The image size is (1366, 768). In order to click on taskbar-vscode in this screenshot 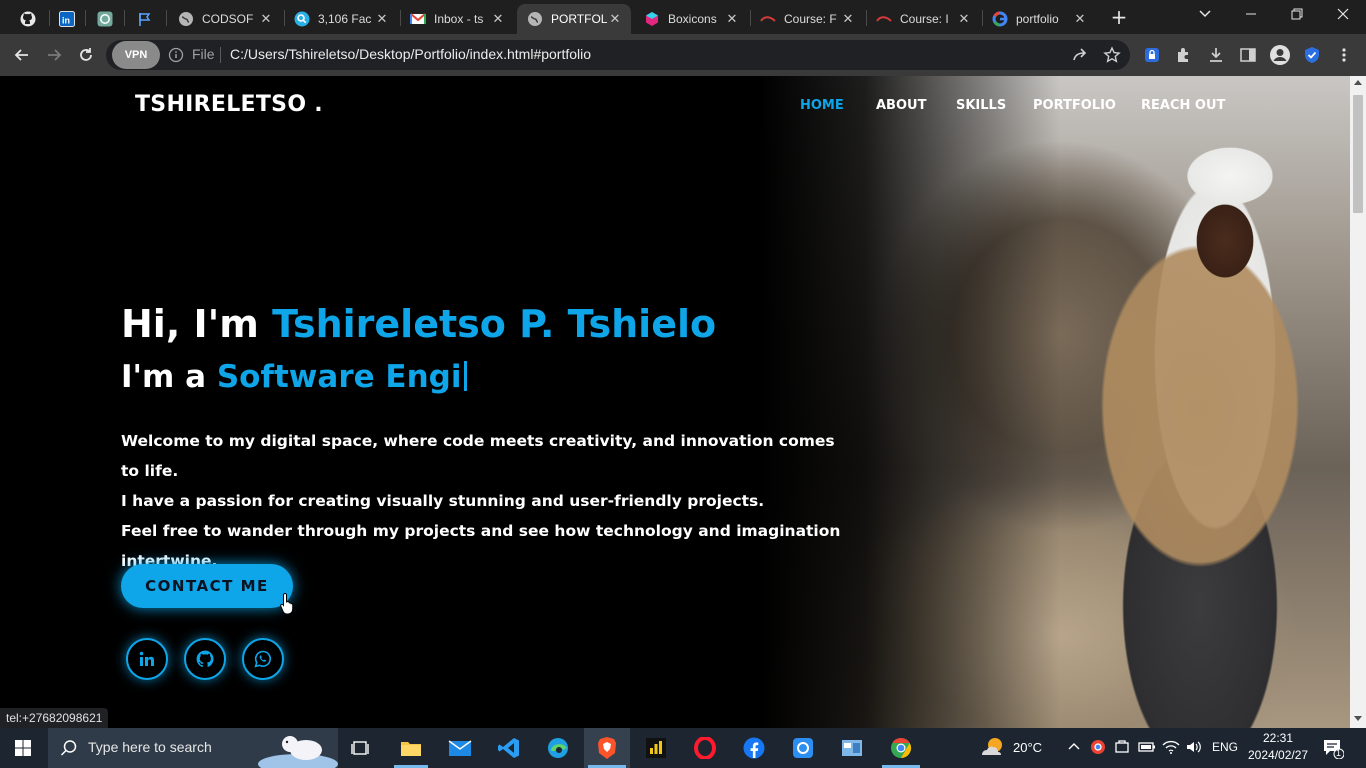, I will do `click(509, 748)`.